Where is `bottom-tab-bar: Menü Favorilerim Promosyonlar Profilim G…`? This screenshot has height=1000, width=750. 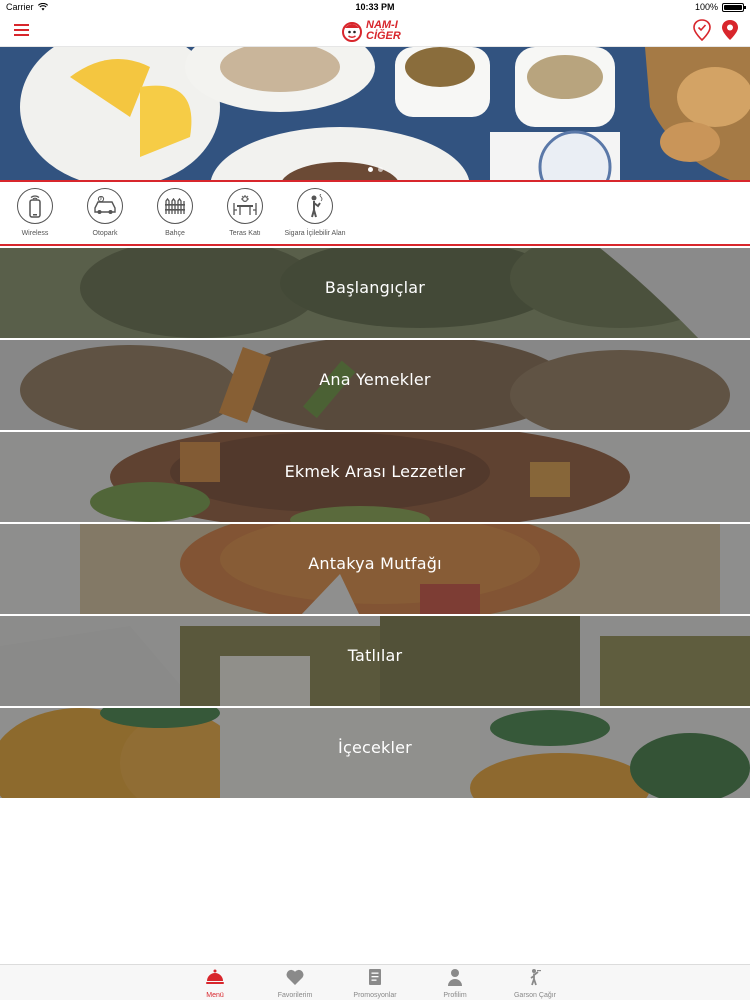 bottom-tab-bar: Menü Favorilerim Promosyonlar Profilim G… is located at coordinates (375, 982).